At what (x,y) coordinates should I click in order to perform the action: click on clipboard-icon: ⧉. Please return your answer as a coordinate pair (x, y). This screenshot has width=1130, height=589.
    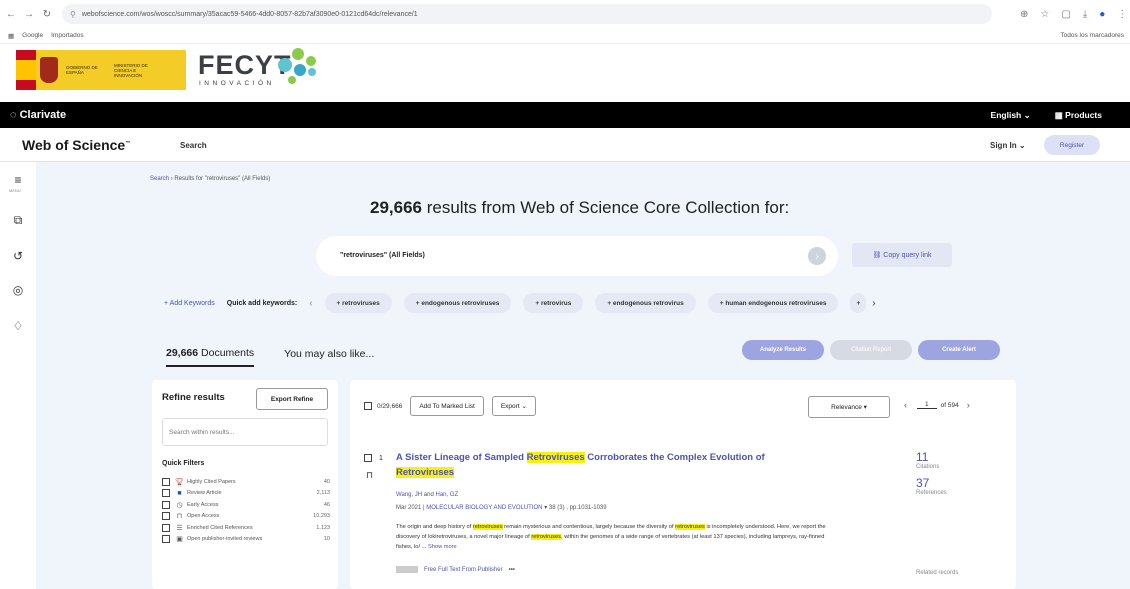
    Looking at the image, I should click on (18, 220).